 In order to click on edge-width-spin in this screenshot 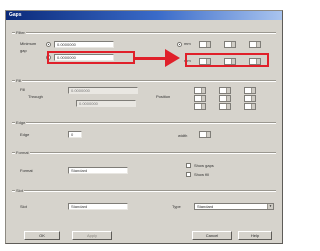, I will do `click(205, 134)`.